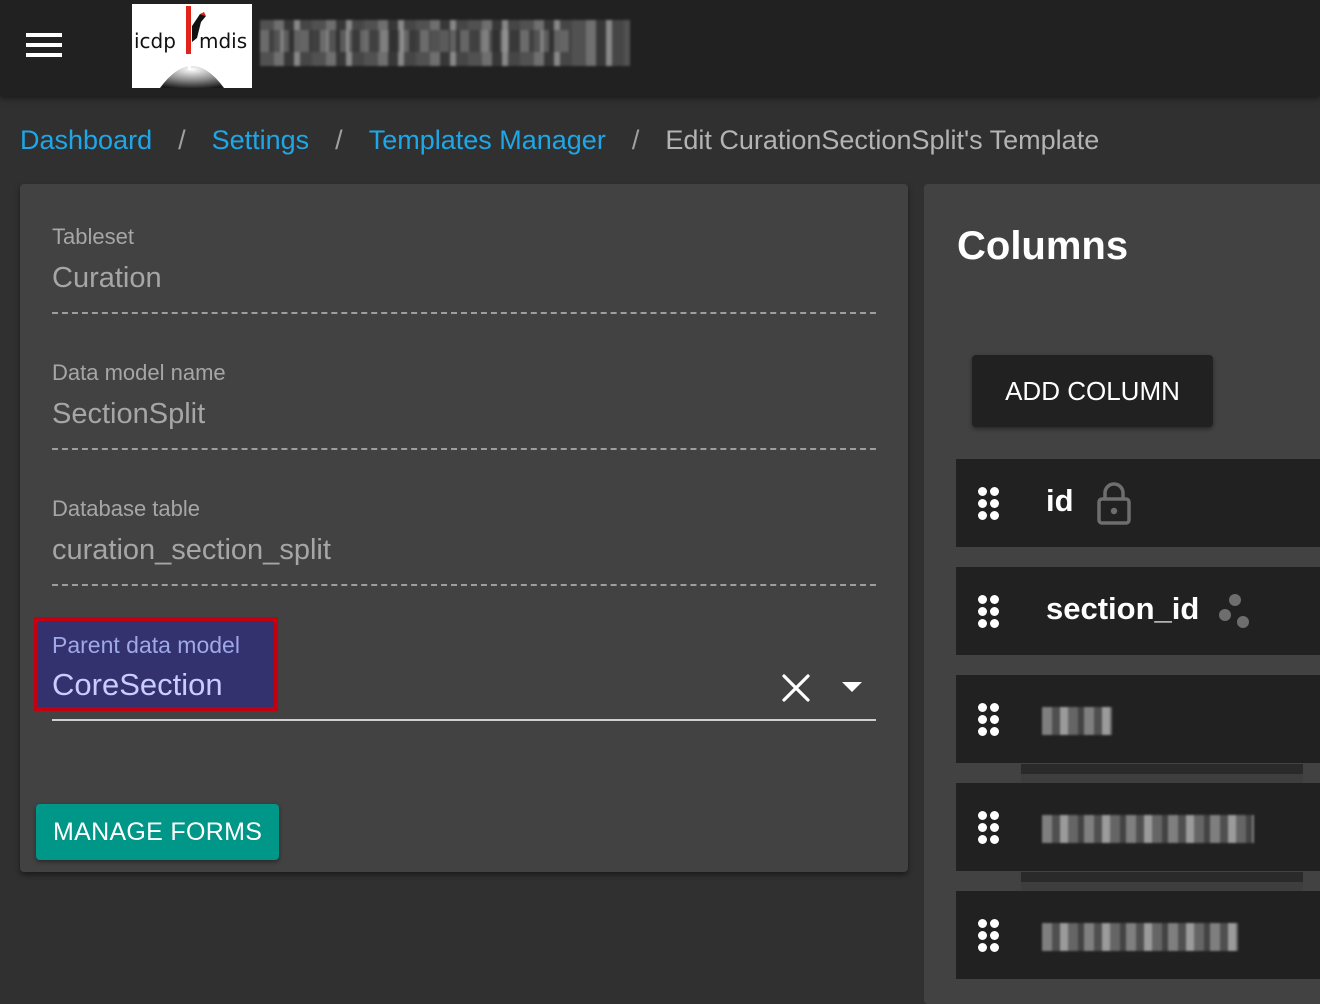 The height and width of the screenshot is (1004, 1320). I want to click on columns-title: Columns, so click(1043, 246).